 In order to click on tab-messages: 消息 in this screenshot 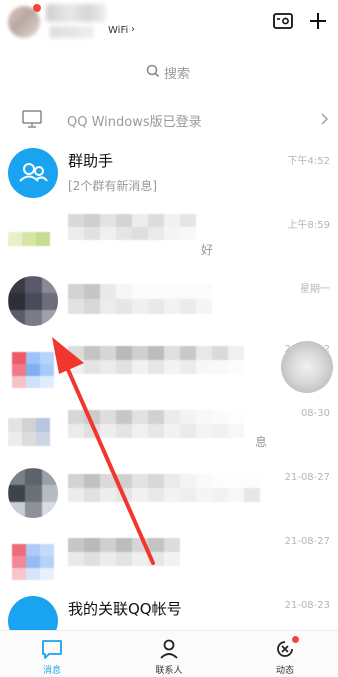, I will do `click(52, 654)`.